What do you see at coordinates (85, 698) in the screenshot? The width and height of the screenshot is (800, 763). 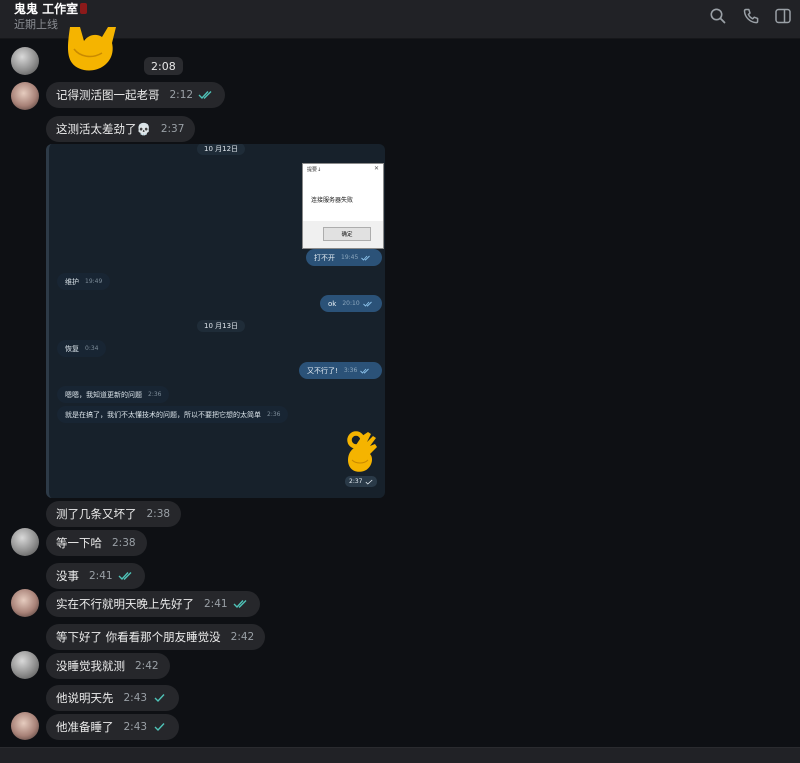 I see `message-text: 他说明天先` at bounding box center [85, 698].